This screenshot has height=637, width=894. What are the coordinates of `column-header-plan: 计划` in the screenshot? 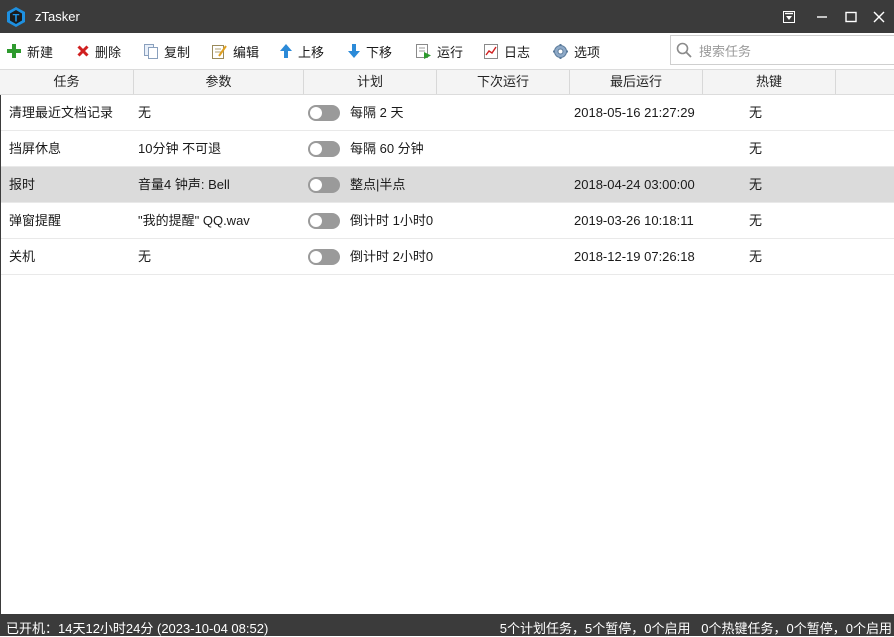 It's located at (370, 82).